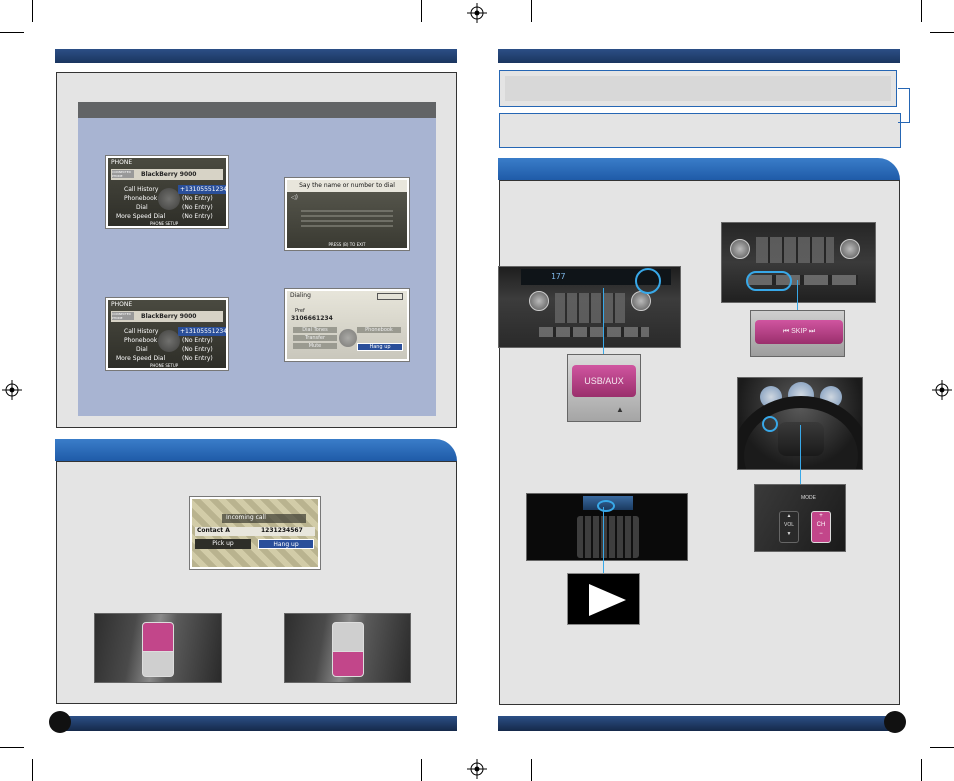 This screenshot has width=954, height=781. What do you see at coordinates (904, 105) in the screenshot?
I see `info-box-bracket` at bounding box center [904, 105].